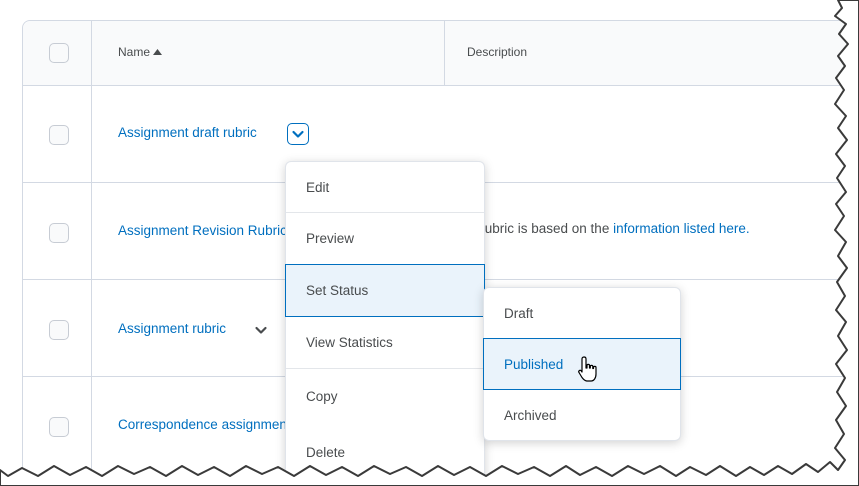 The width and height of the screenshot is (859, 486). Describe the element at coordinates (187, 132) in the screenshot. I see `rubric-name-link: Assignment draft rubric` at that location.